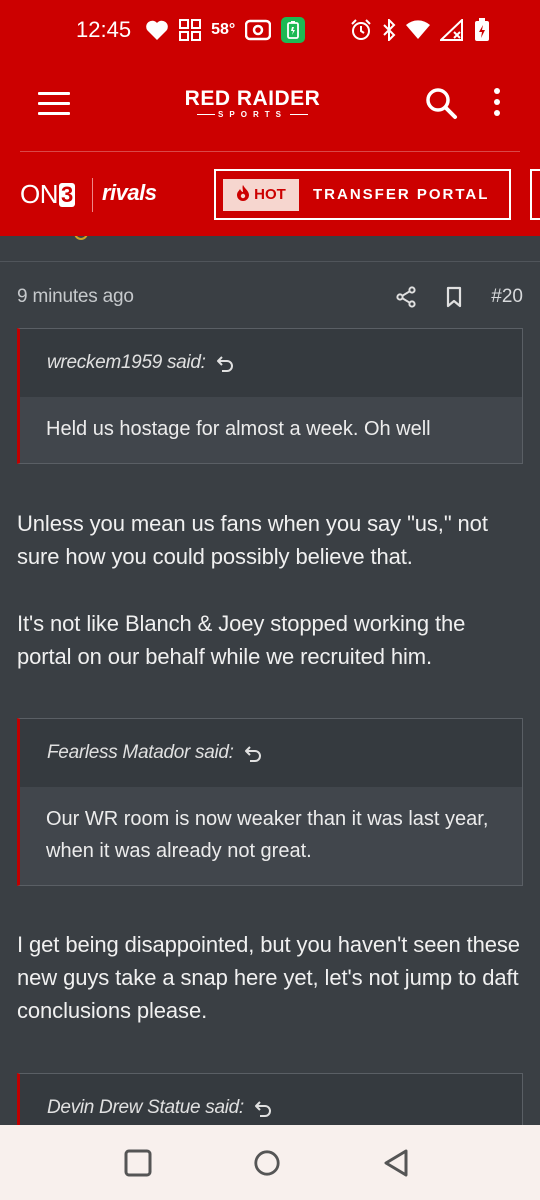 The width and height of the screenshot is (540, 1200). What do you see at coordinates (389, 30) in the screenshot?
I see `bluetooth-icon` at bounding box center [389, 30].